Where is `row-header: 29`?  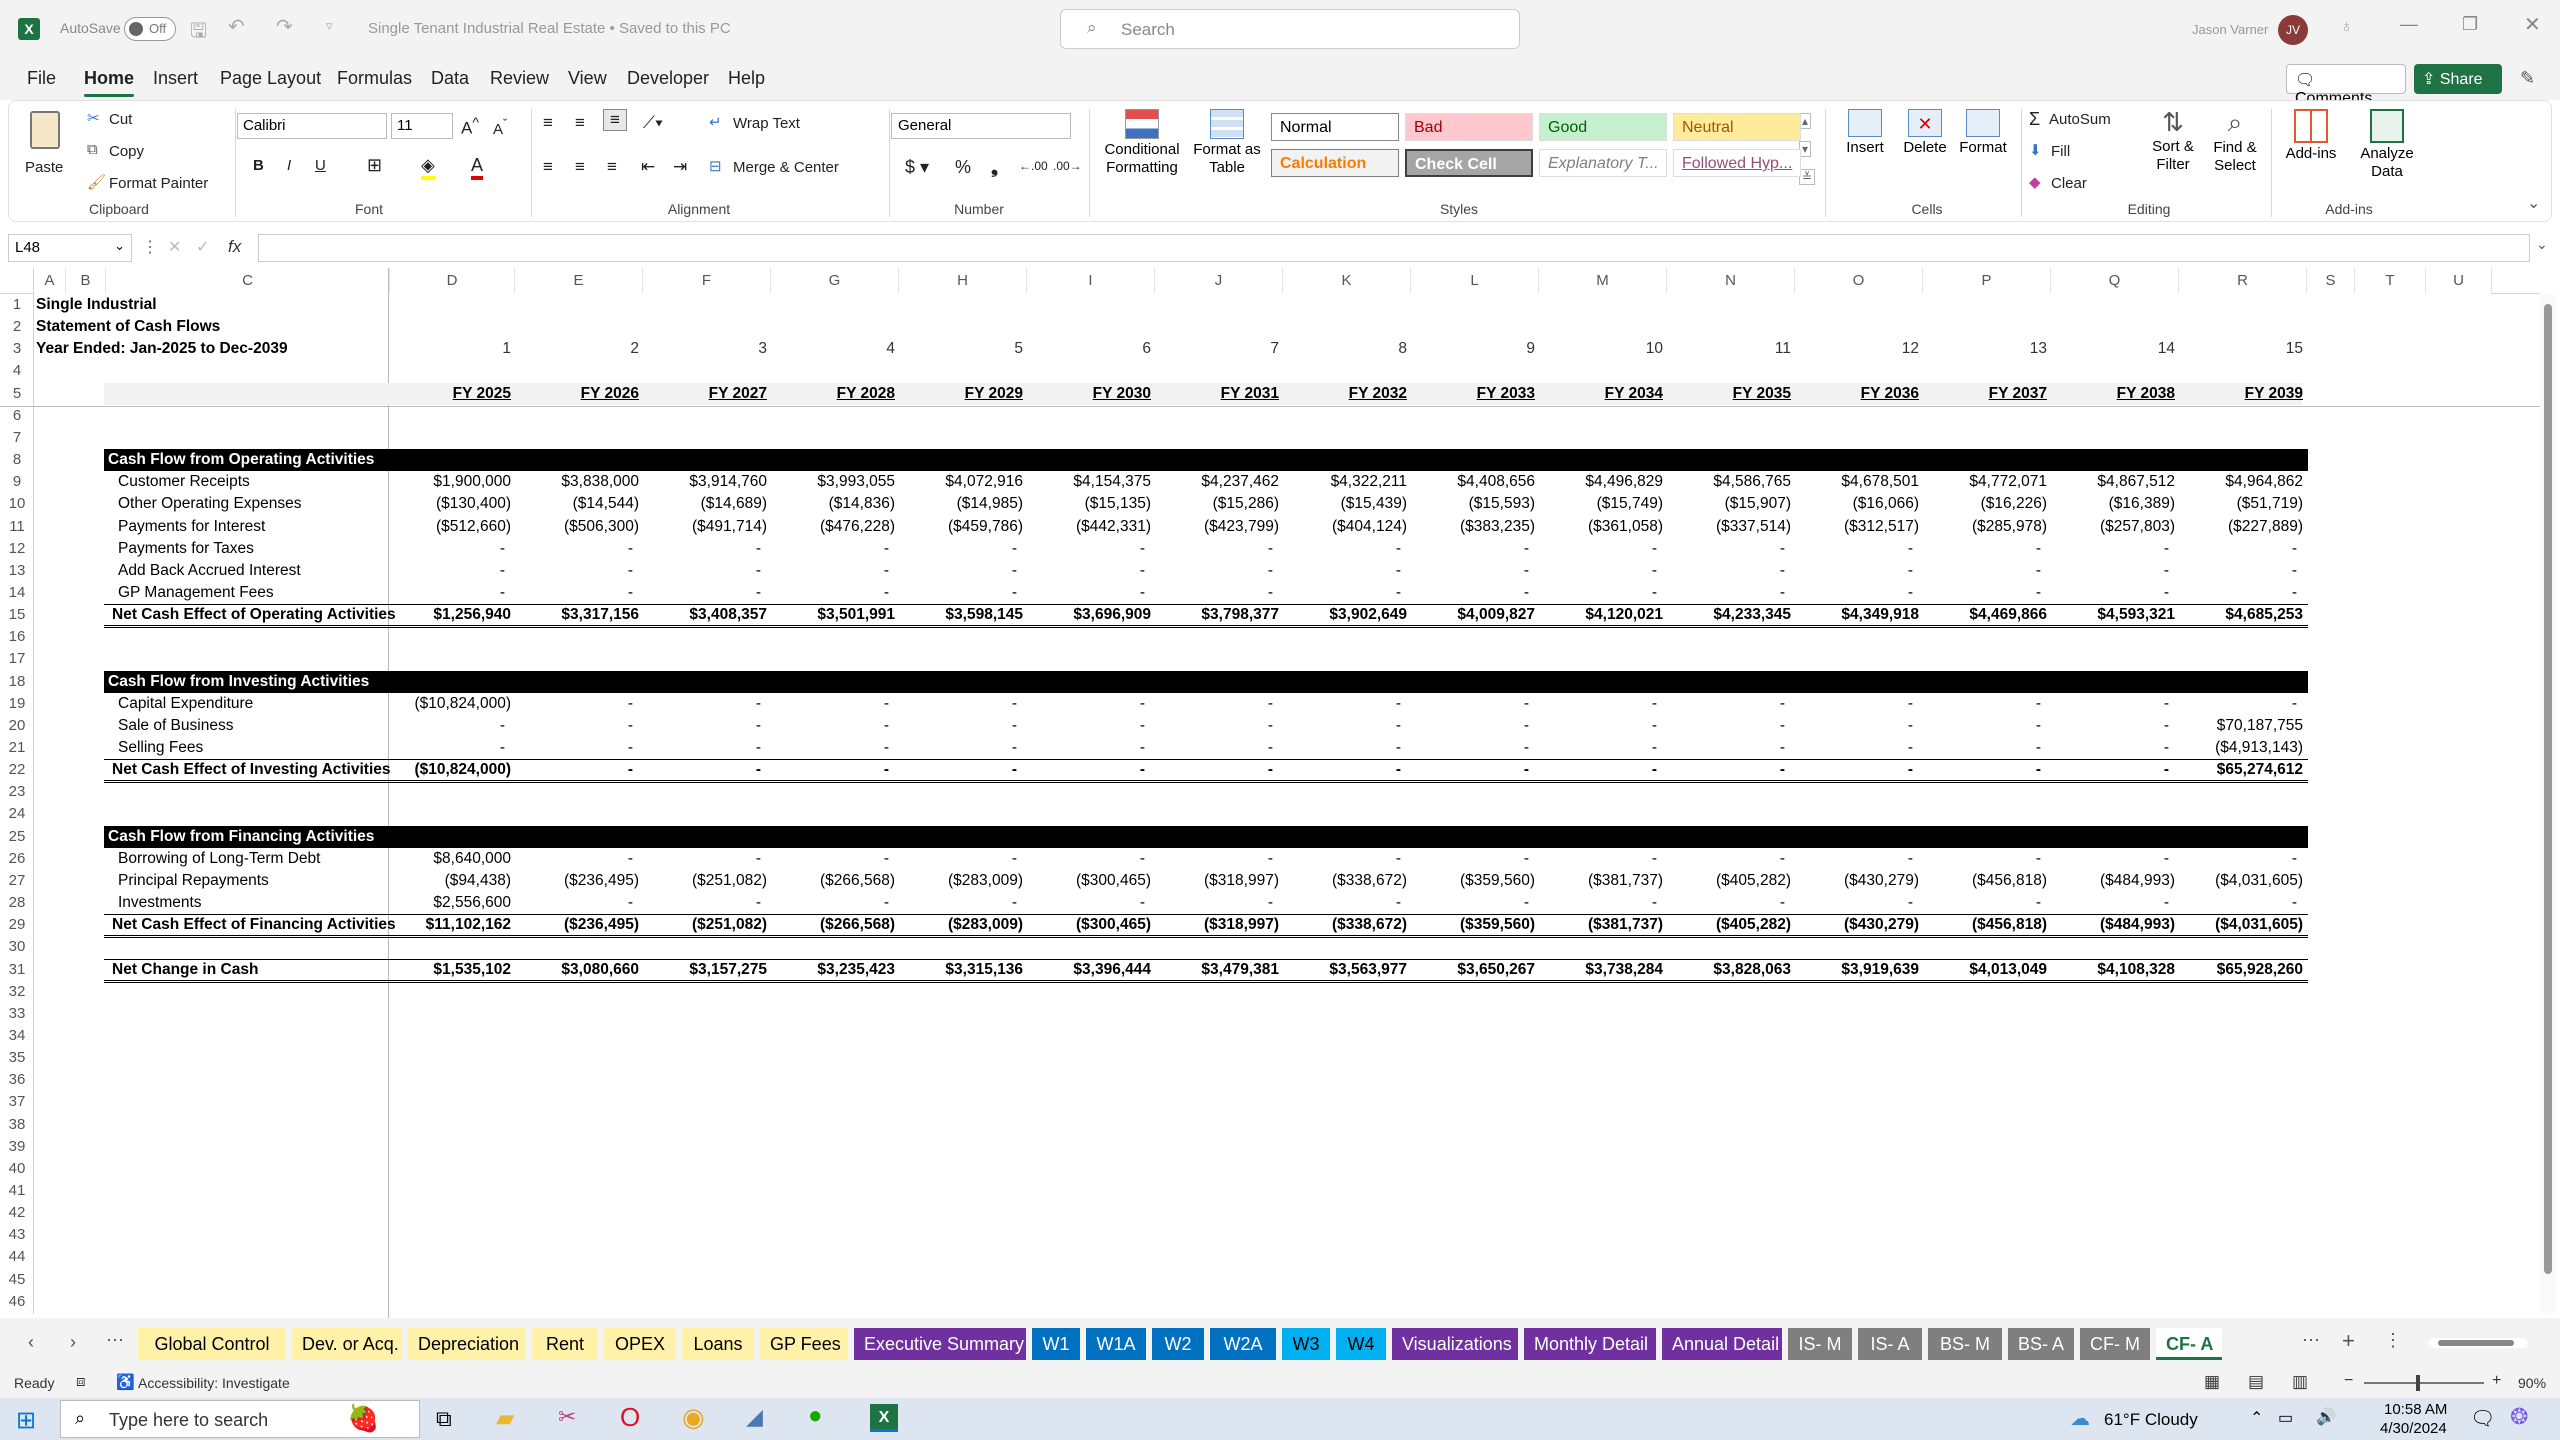 row-header: 29 is located at coordinates (17, 925).